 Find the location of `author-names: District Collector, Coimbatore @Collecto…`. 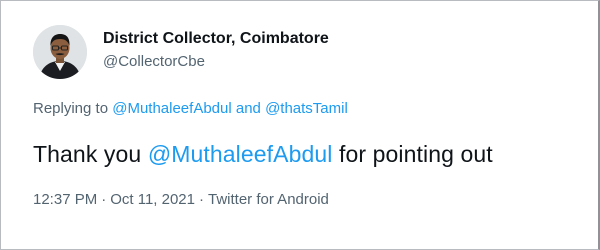

author-names: District Collector, Coimbatore @Collecto… is located at coordinates (216, 50).